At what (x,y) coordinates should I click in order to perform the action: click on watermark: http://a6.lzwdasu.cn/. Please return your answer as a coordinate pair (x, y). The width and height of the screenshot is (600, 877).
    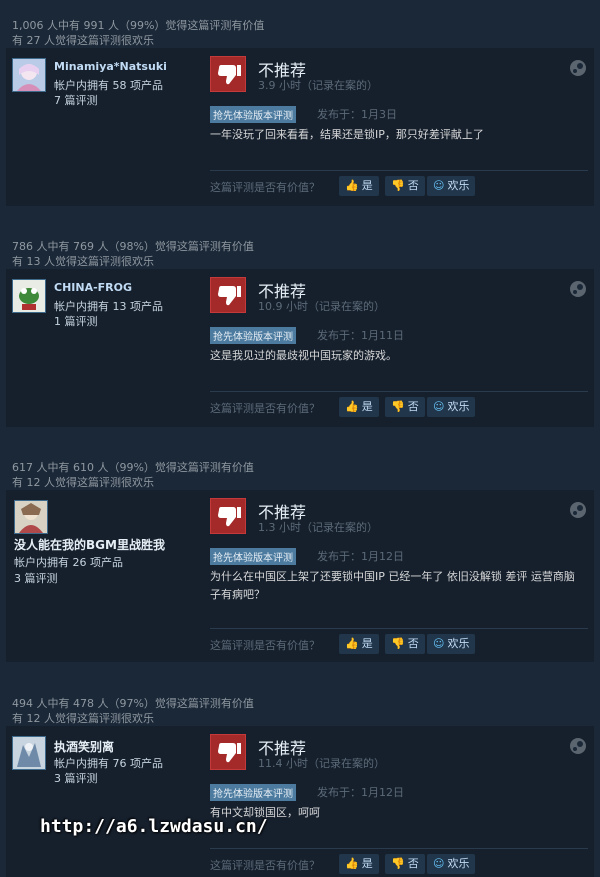
    Looking at the image, I should click on (154, 826).